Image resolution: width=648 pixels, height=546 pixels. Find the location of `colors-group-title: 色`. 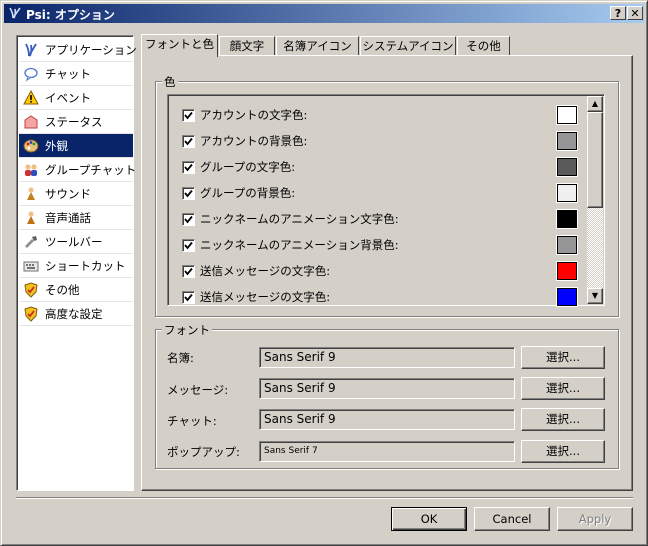

colors-group-title: 色 is located at coordinates (170, 82).